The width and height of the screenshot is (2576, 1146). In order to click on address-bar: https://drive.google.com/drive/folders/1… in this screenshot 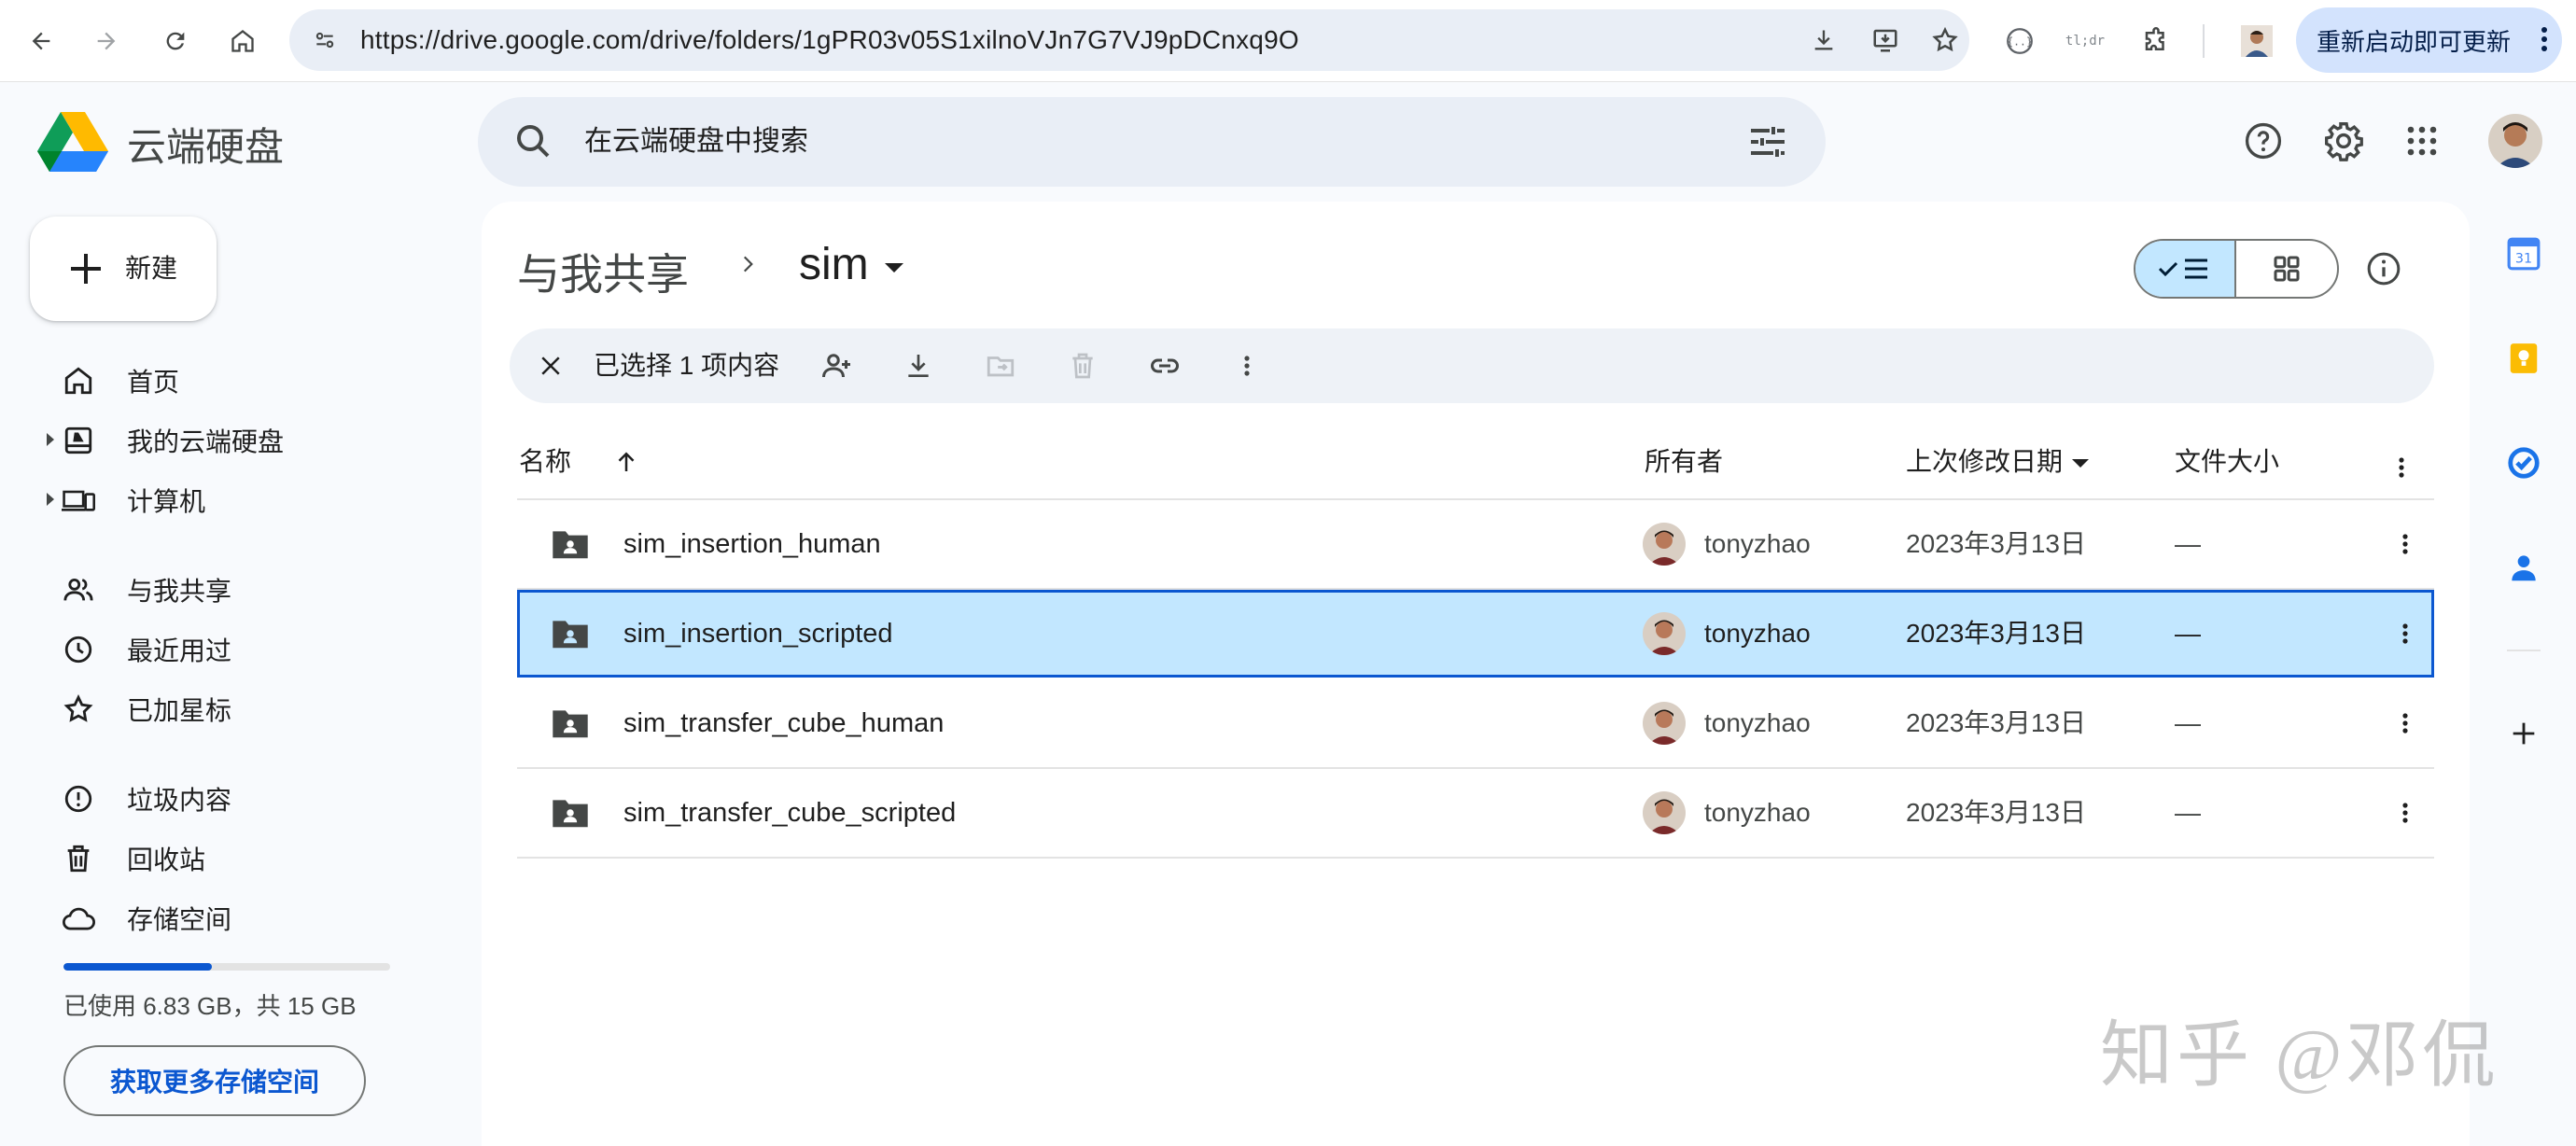, I will do `click(1129, 40)`.